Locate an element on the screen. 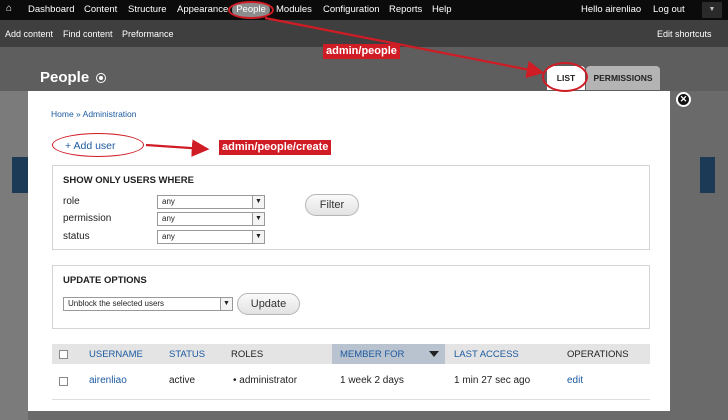  filter-label-permission: permission is located at coordinates (87, 218).